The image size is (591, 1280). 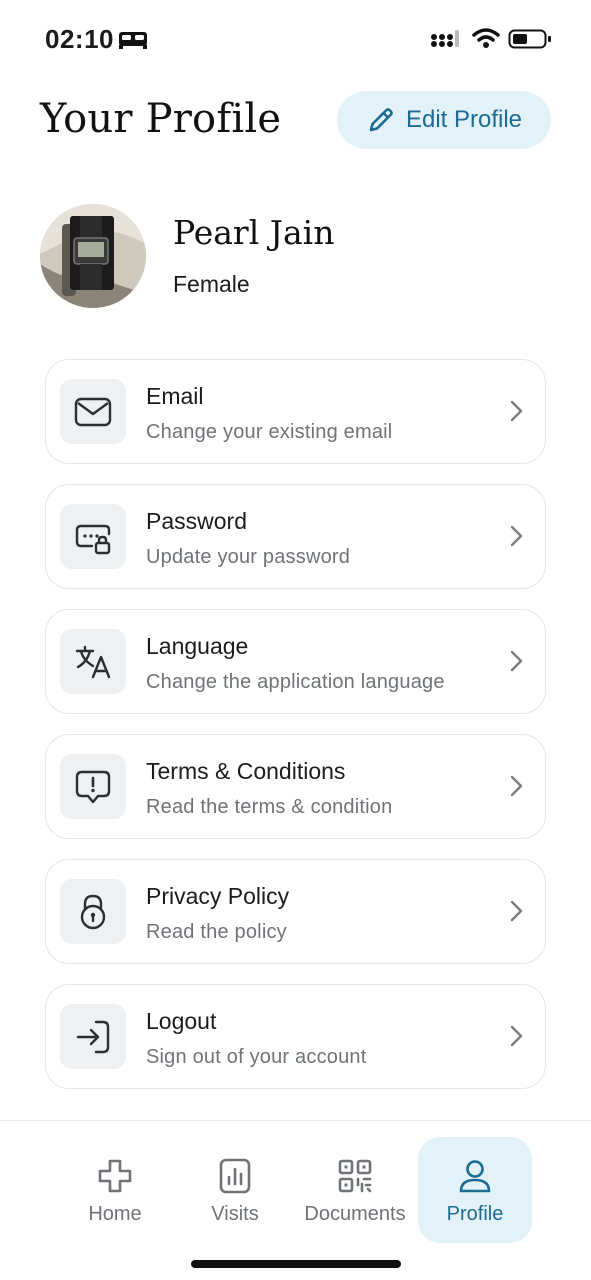 I want to click on profile-name: Pearl Jain, so click(x=254, y=232).